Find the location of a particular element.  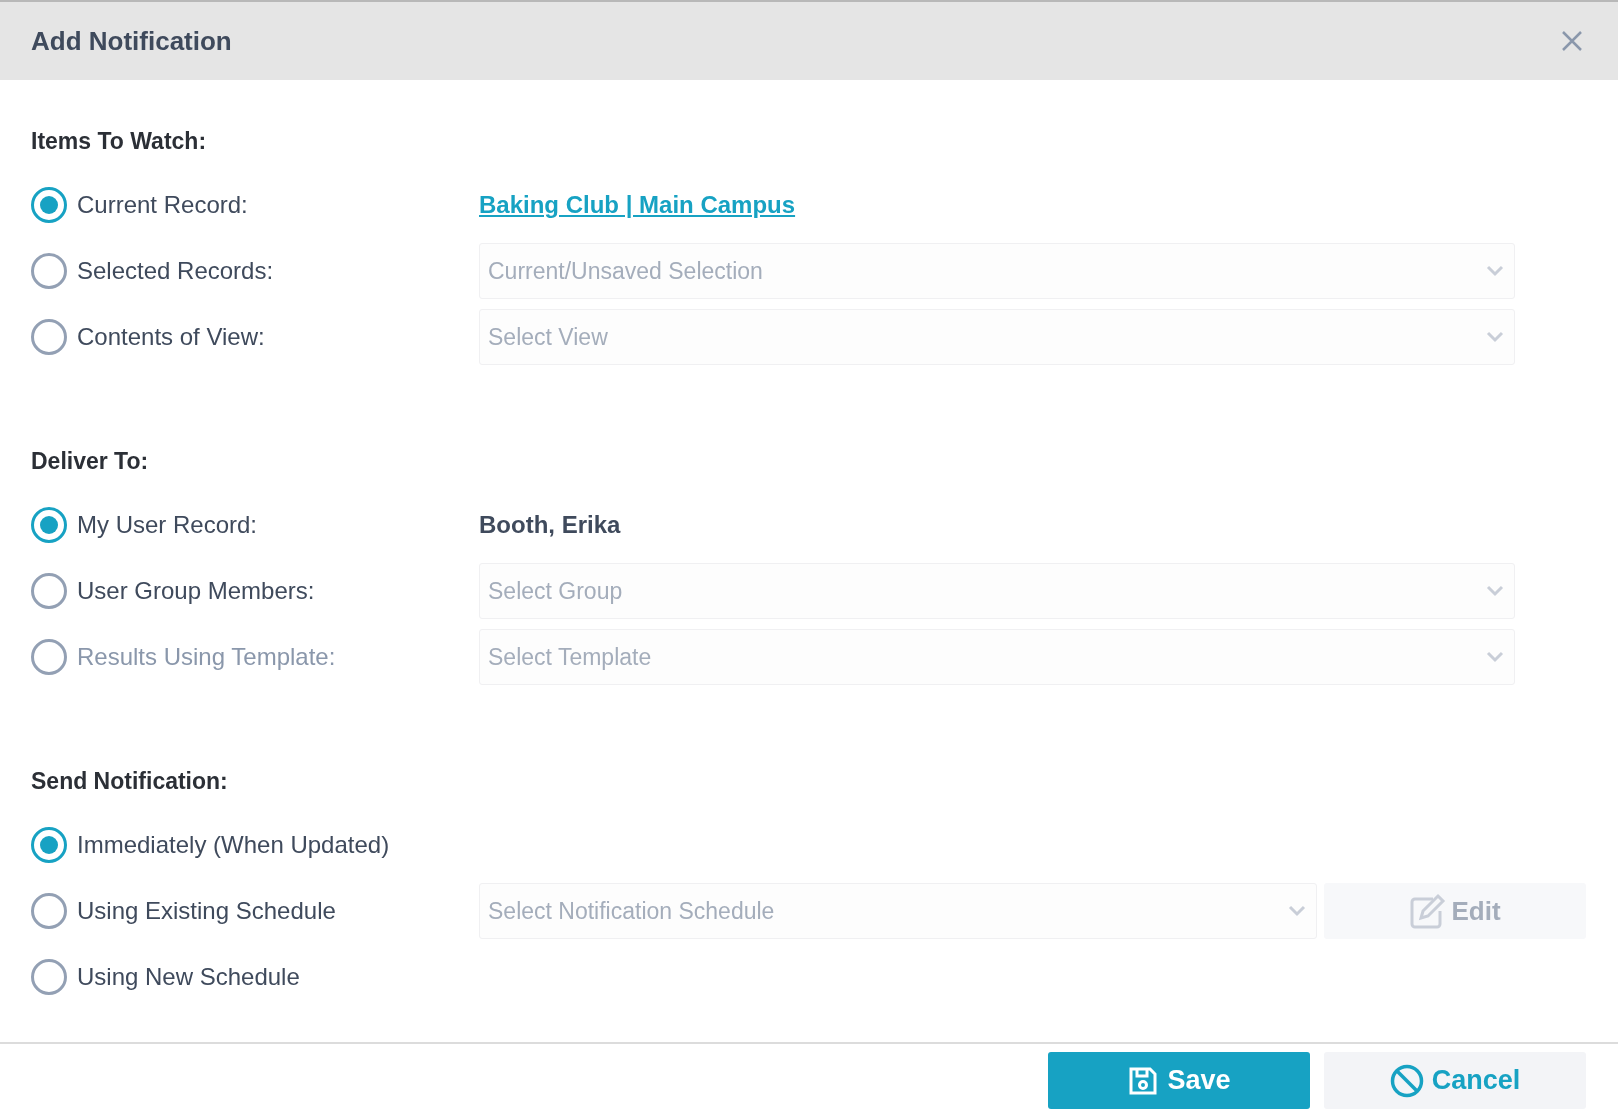

option-label: Selected Records: is located at coordinates (175, 271).